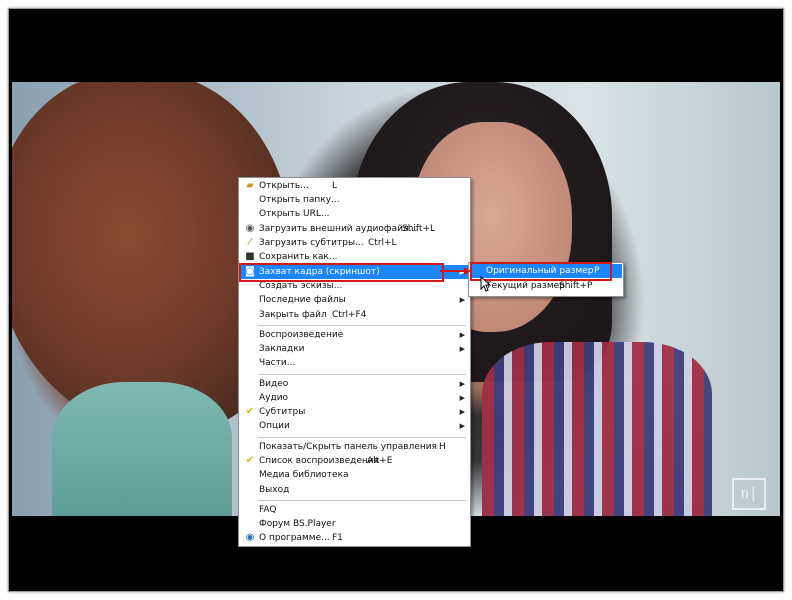 Image resolution: width=792 pixels, height=600 pixels. I want to click on menu-item-label: Закрыть файл, so click(293, 315).